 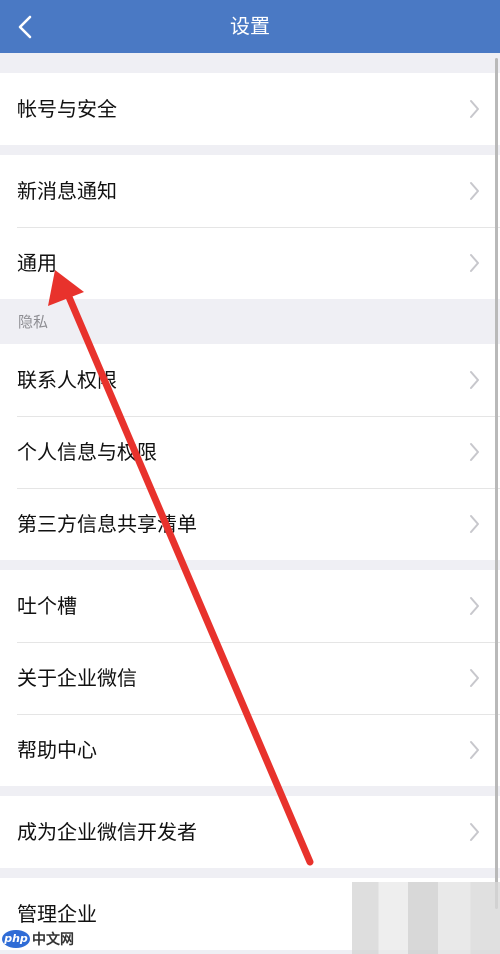 I want to click on settings-row-new-message-notification: 新消息通知, so click(x=250, y=191).